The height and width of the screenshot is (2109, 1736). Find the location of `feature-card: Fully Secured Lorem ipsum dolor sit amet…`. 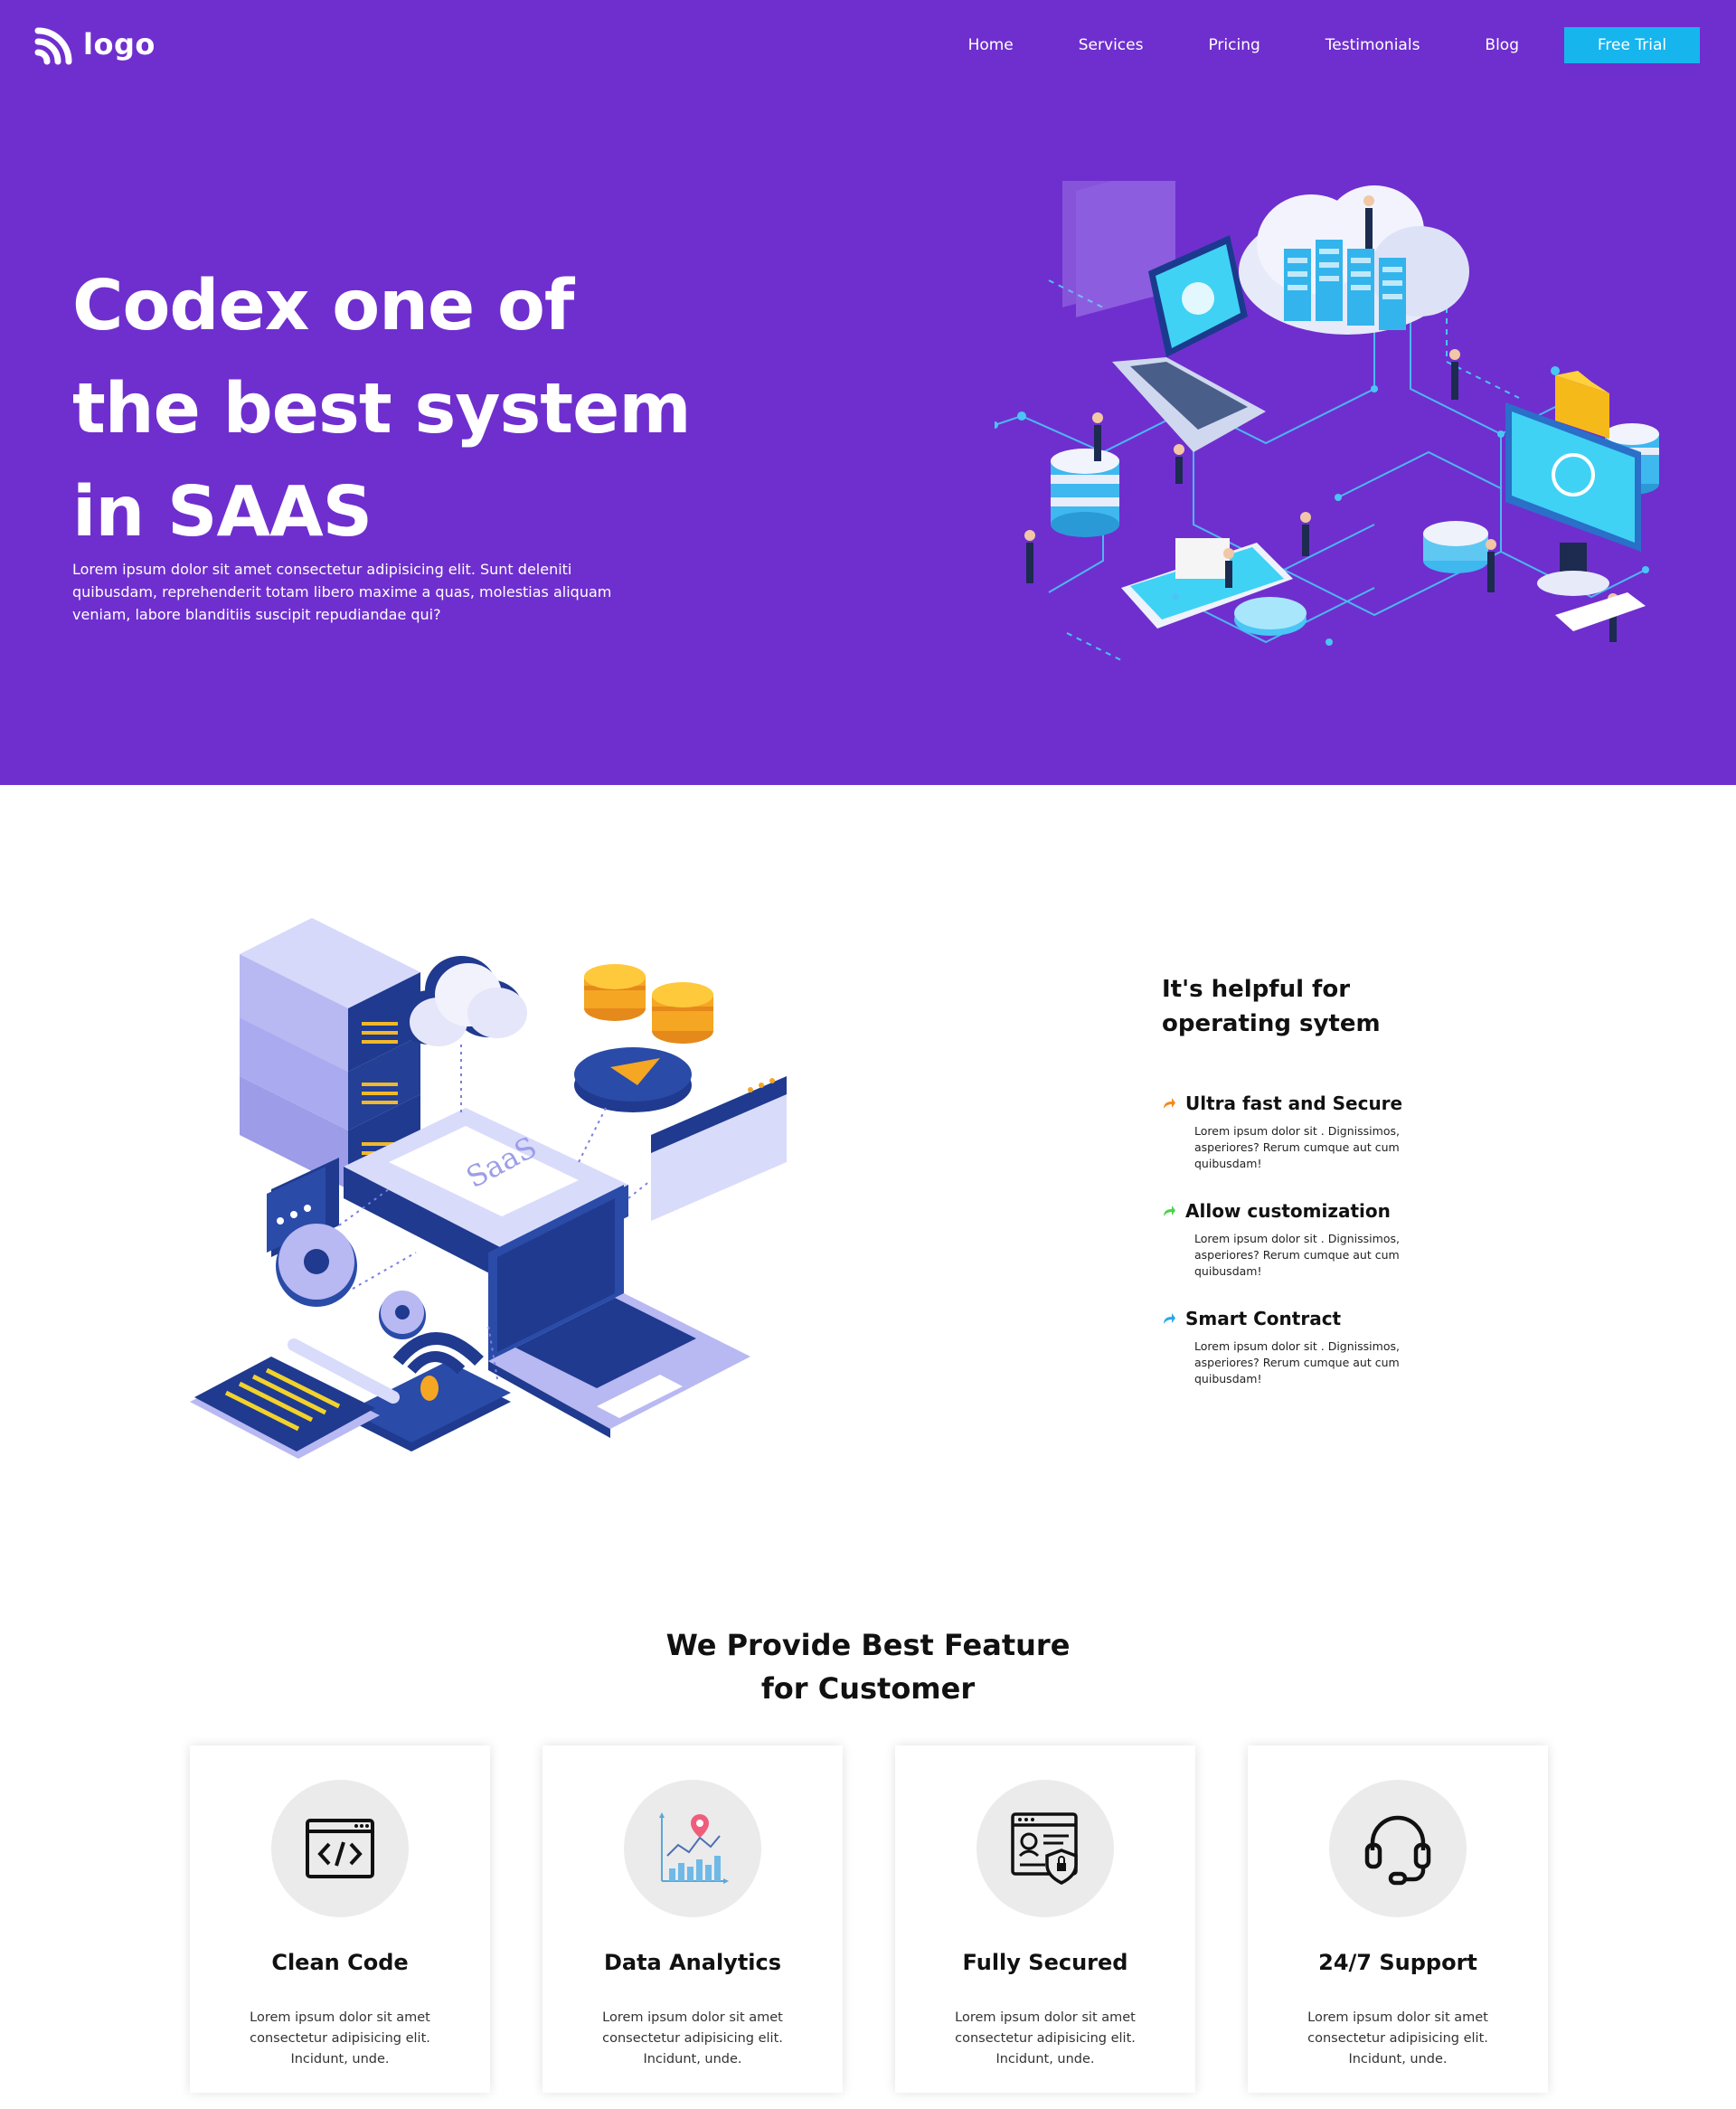

feature-card: Fully Secured Lorem ipsum dolor sit amet… is located at coordinates (1045, 1919).